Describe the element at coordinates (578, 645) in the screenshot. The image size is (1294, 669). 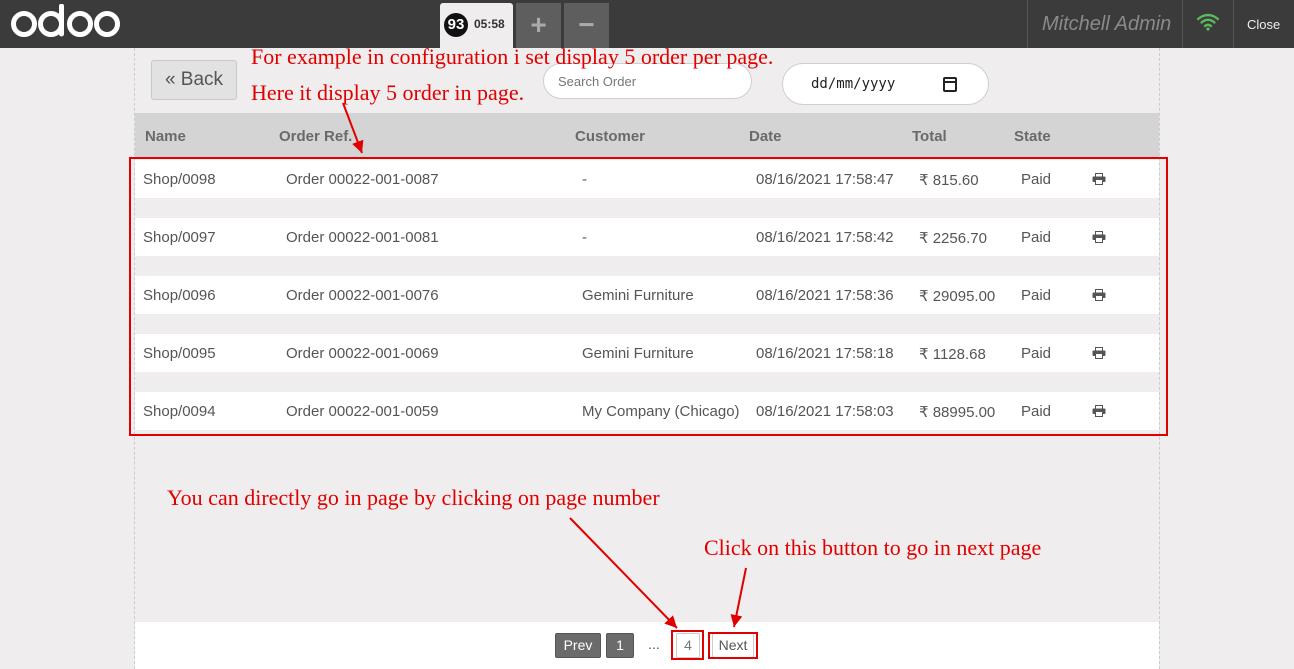
I see `prev-page-button: Prev` at that location.